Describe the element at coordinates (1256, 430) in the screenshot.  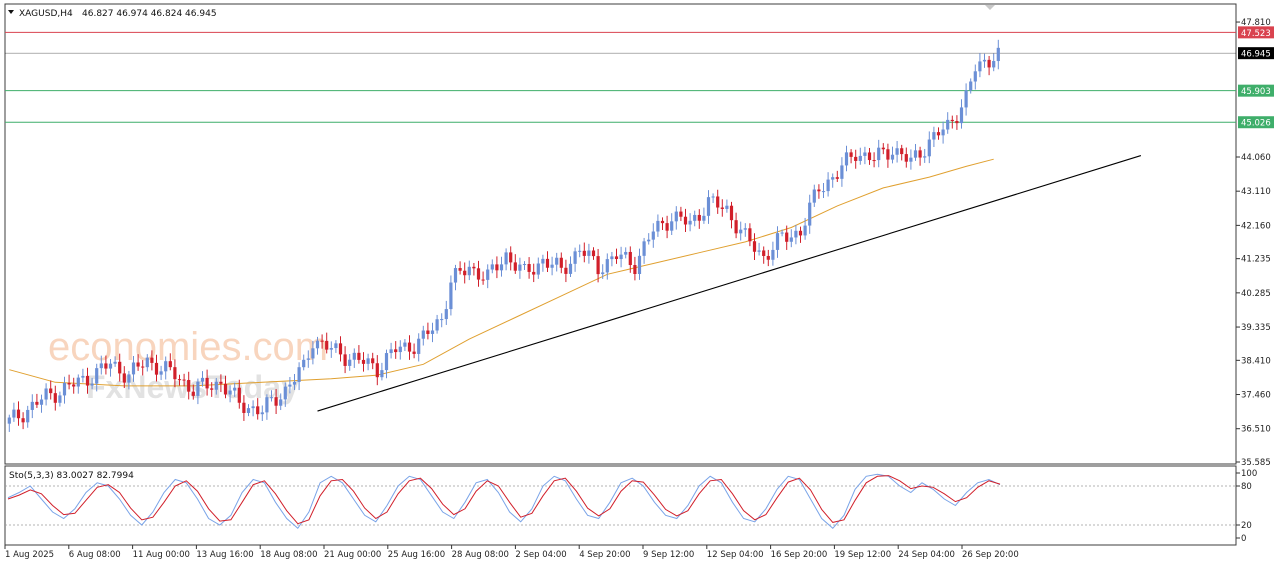
I see `y-tick-label: 36.510` at that location.